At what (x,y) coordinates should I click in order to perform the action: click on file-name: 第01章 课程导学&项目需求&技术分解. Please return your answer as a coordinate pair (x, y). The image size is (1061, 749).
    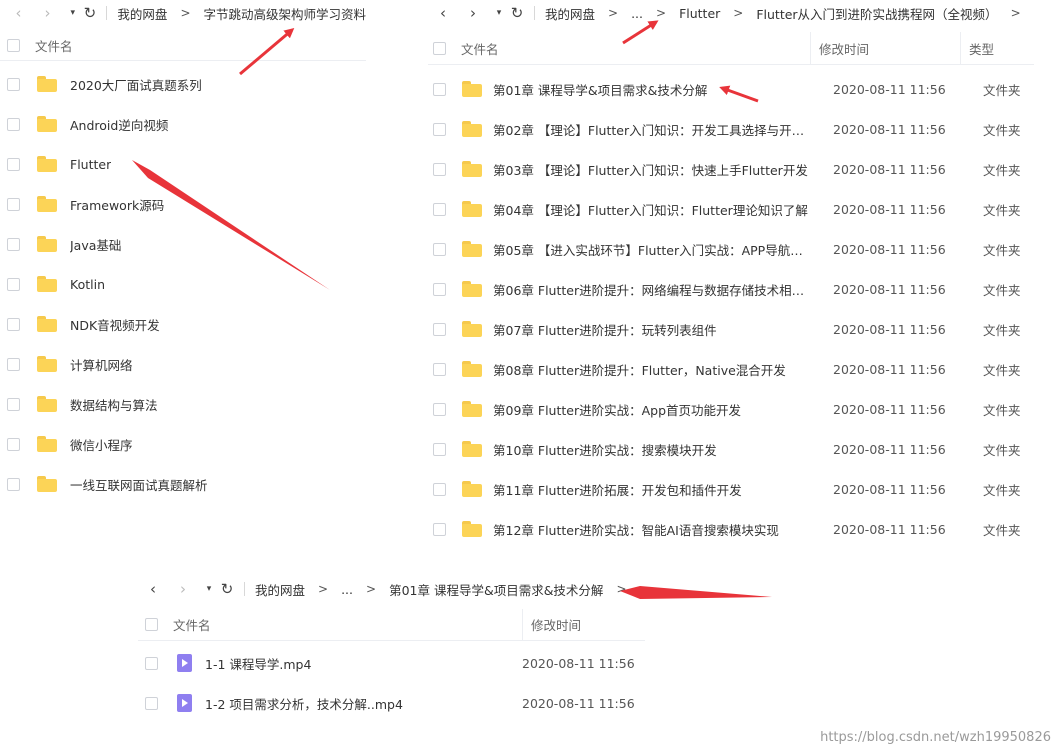
    Looking at the image, I should click on (652, 89).